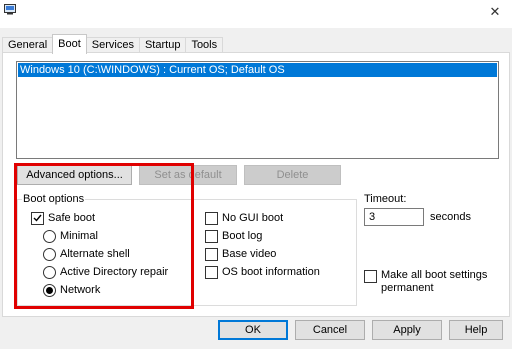 This screenshot has height=349, width=512. What do you see at coordinates (476, 330) in the screenshot?
I see `help-button: Help` at bounding box center [476, 330].